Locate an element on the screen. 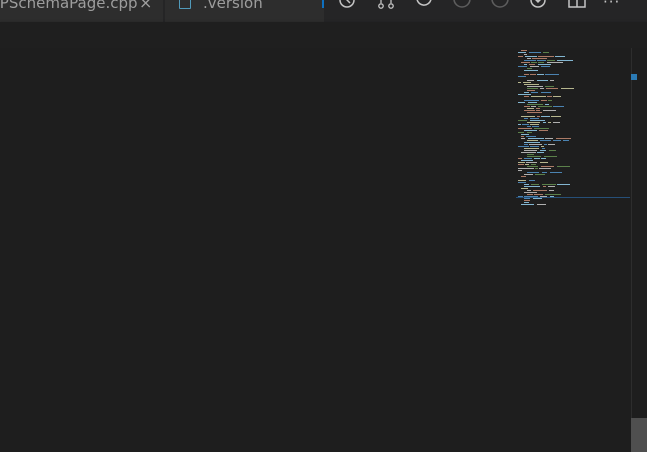 The image size is (647, 452). compare-icon is located at coordinates (538, 7).